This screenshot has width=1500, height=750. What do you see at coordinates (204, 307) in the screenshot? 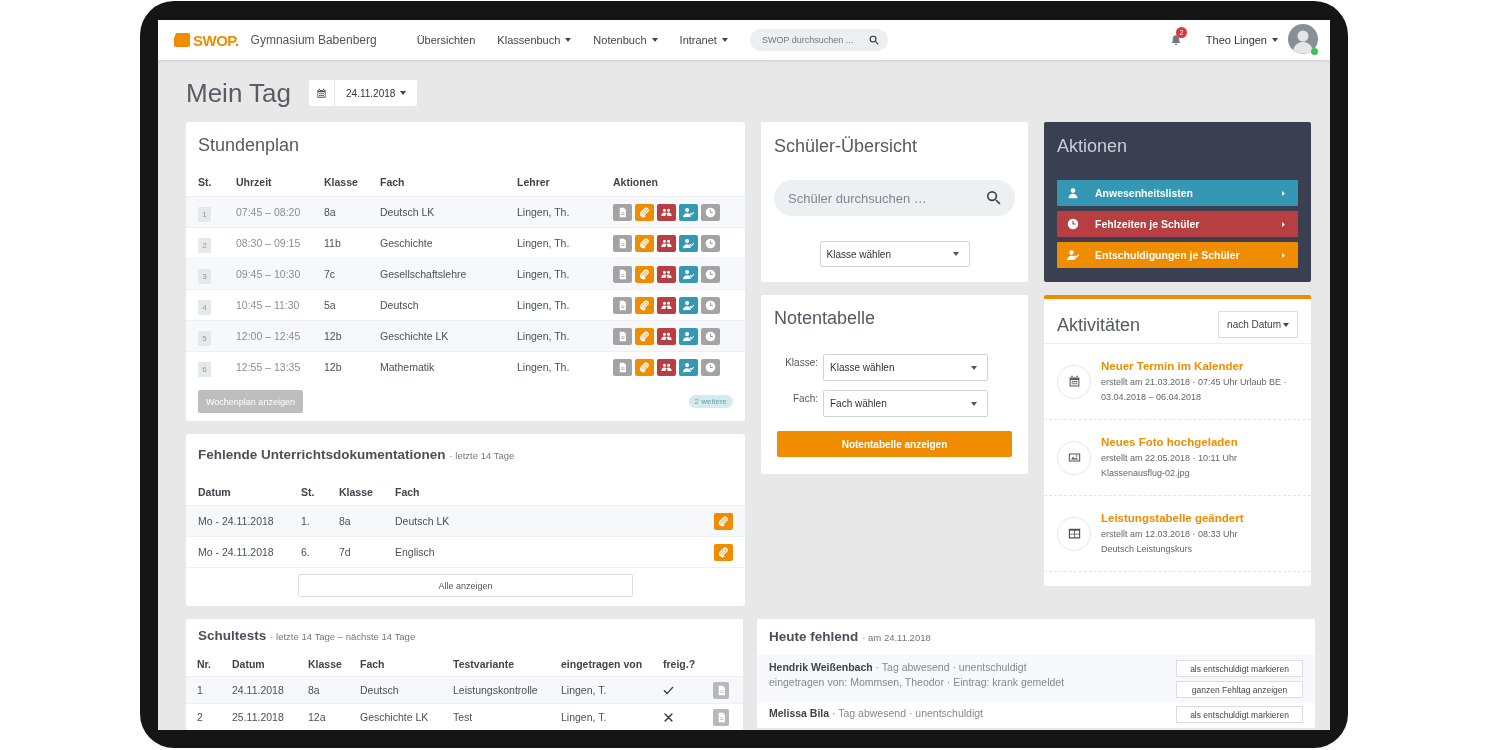
I see `lesson-number: 4` at bounding box center [204, 307].